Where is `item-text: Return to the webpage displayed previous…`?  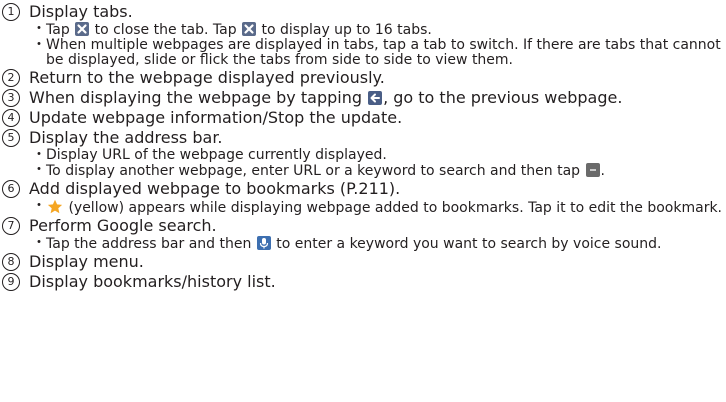 item-text: Return to the webpage displayed previous… is located at coordinates (207, 77).